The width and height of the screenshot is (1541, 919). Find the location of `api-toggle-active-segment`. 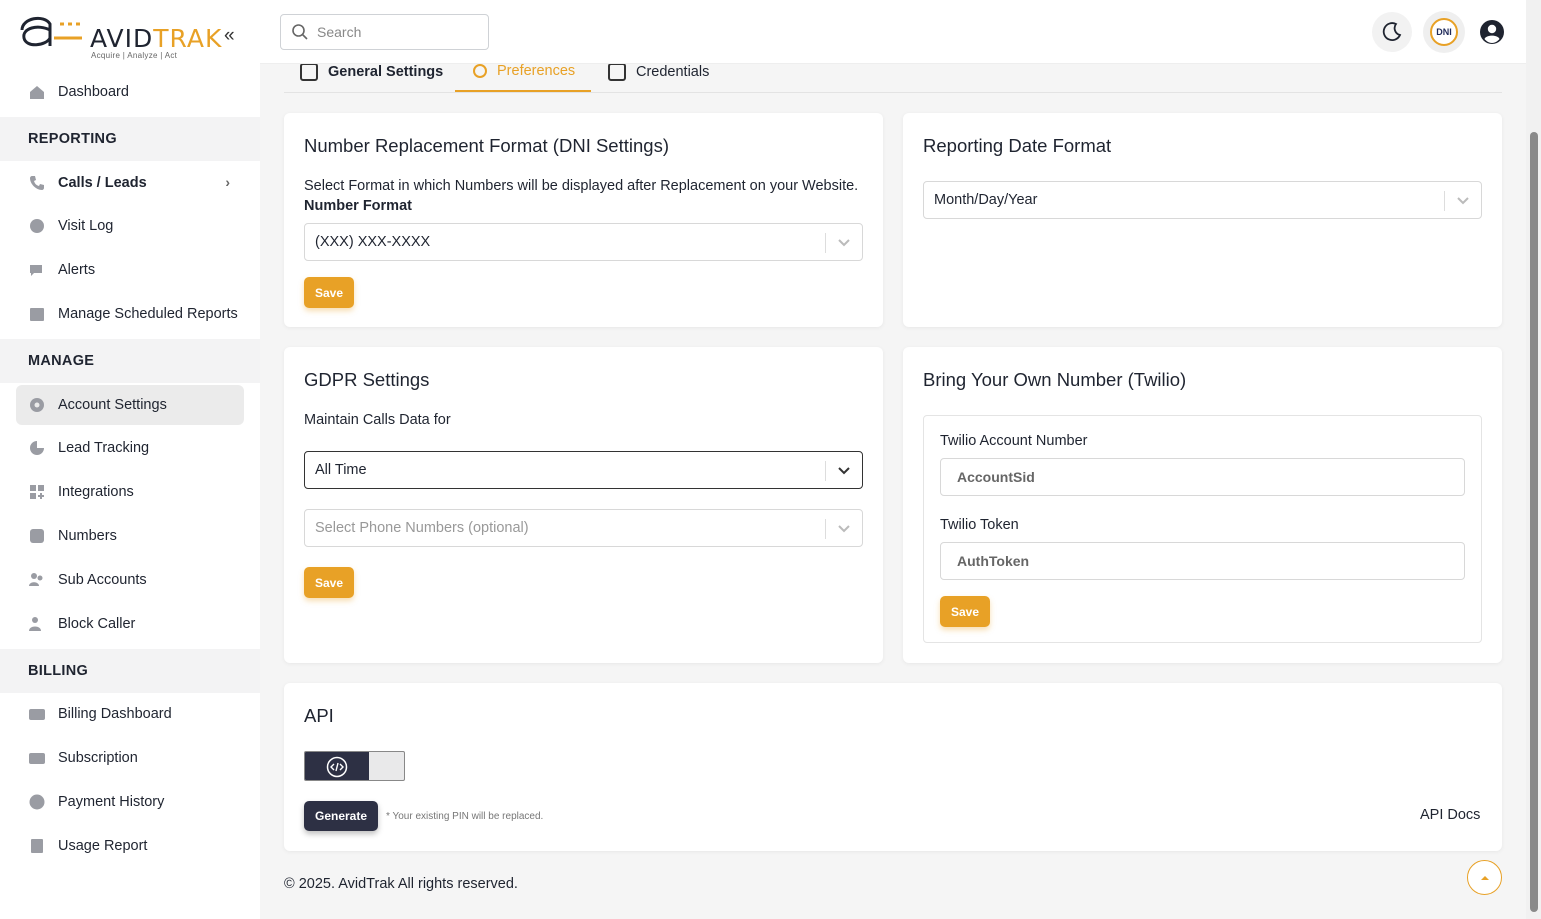

api-toggle-active-segment is located at coordinates (337, 766).